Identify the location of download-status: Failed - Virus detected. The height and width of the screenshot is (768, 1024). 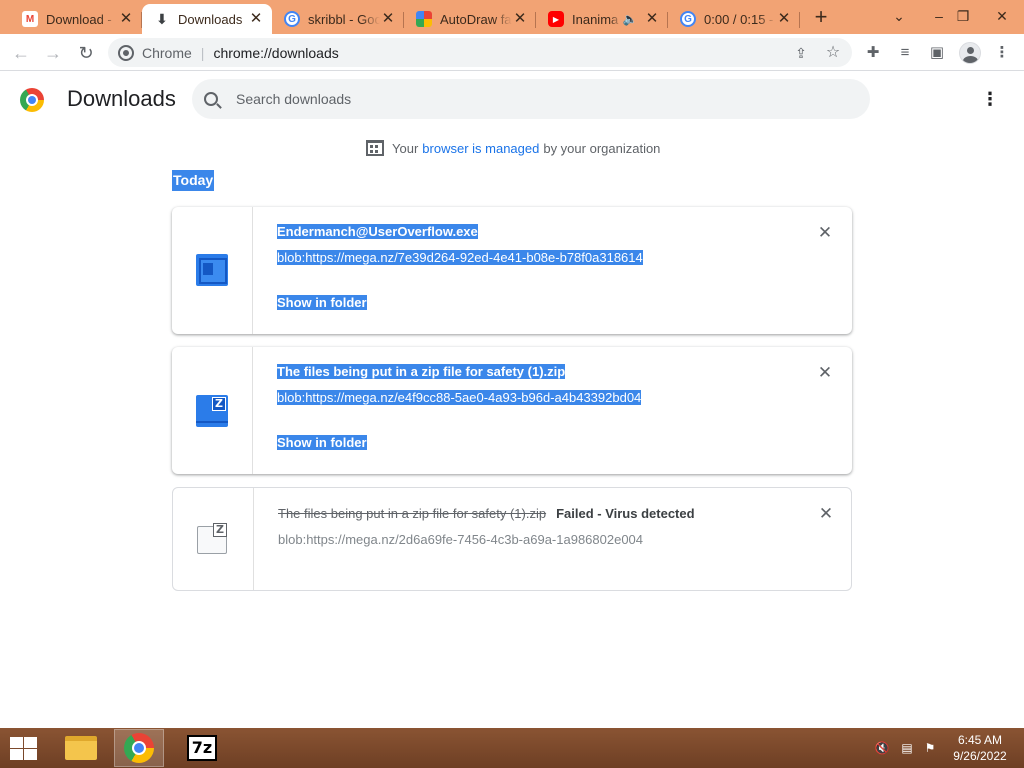
(625, 513).